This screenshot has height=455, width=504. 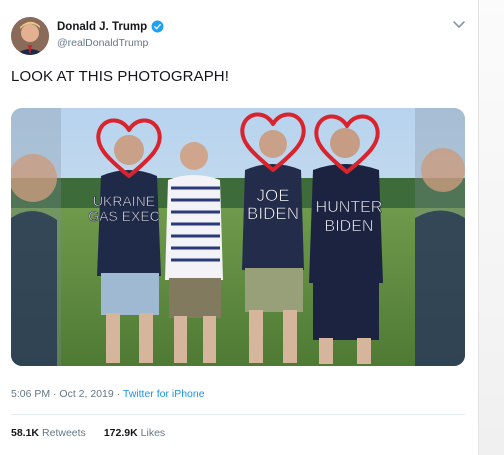 What do you see at coordinates (62, 394) in the screenshot?
I see `tweet-time: 5:06 PM · Oct 2, 2019` at bounding box center [62, 394].